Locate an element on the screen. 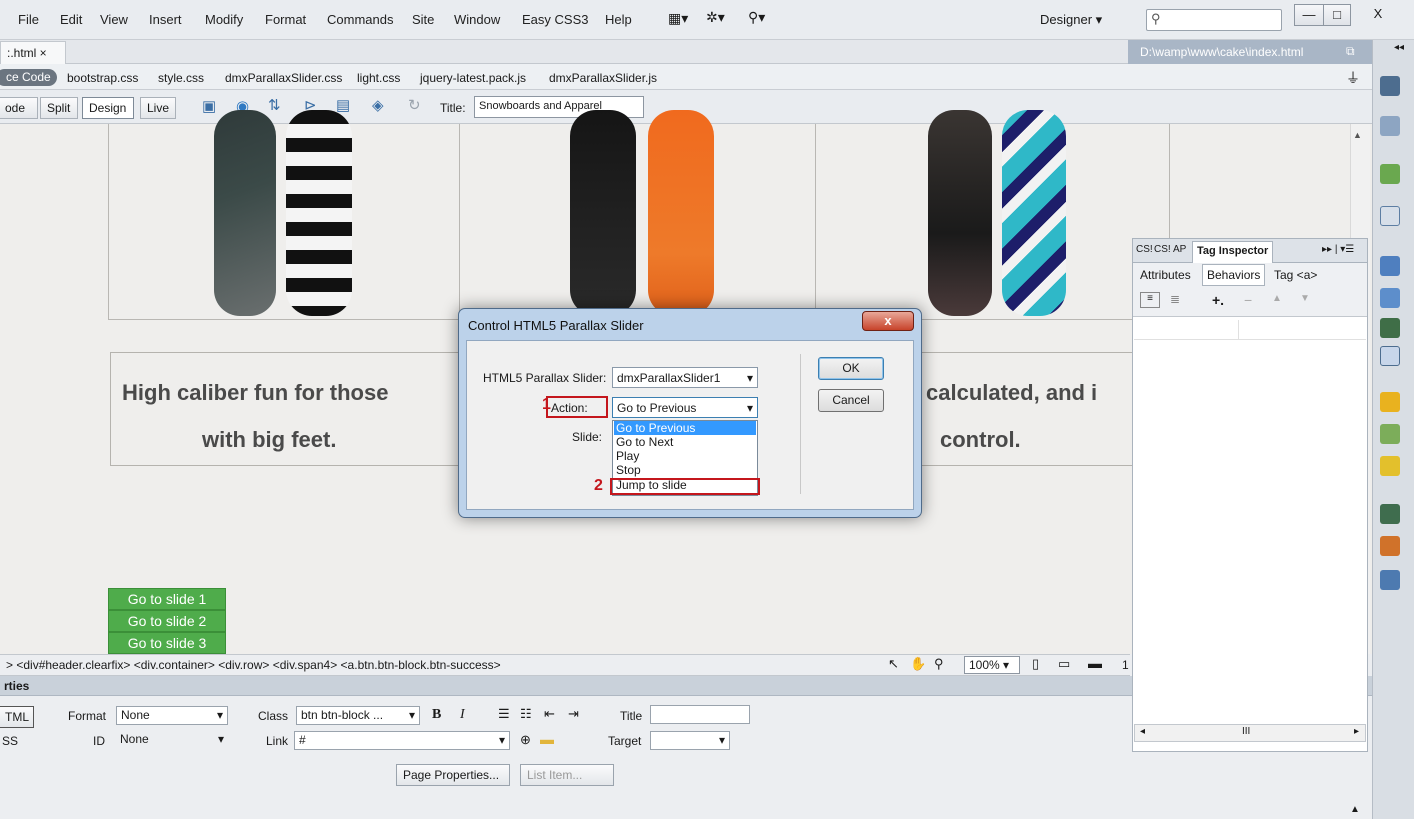 The height and width of the screenshot is (819, 1414). ok-button: OK is located at coordinates (851, 368).